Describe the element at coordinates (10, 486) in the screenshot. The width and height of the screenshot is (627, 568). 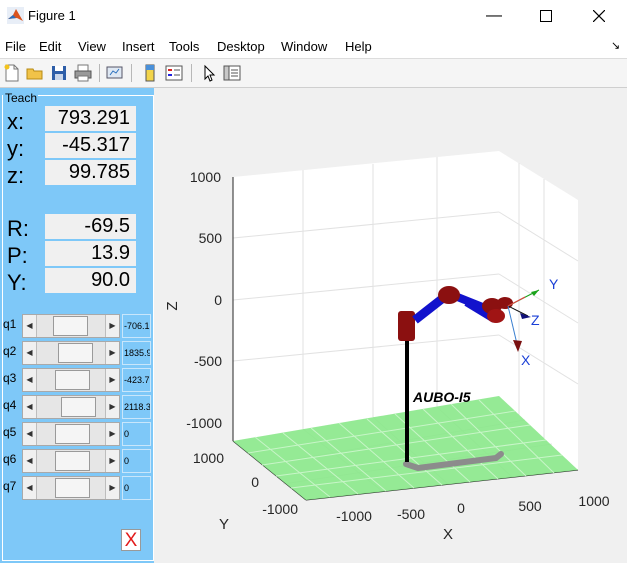
I see `joint-label: q7` at that location.